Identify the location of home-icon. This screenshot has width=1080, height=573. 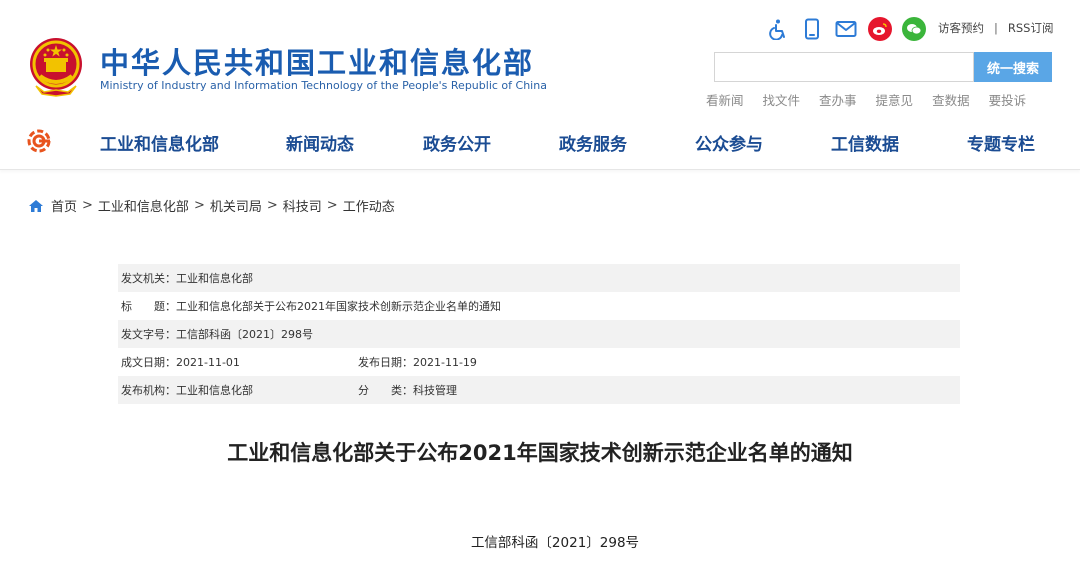
(36, 206).